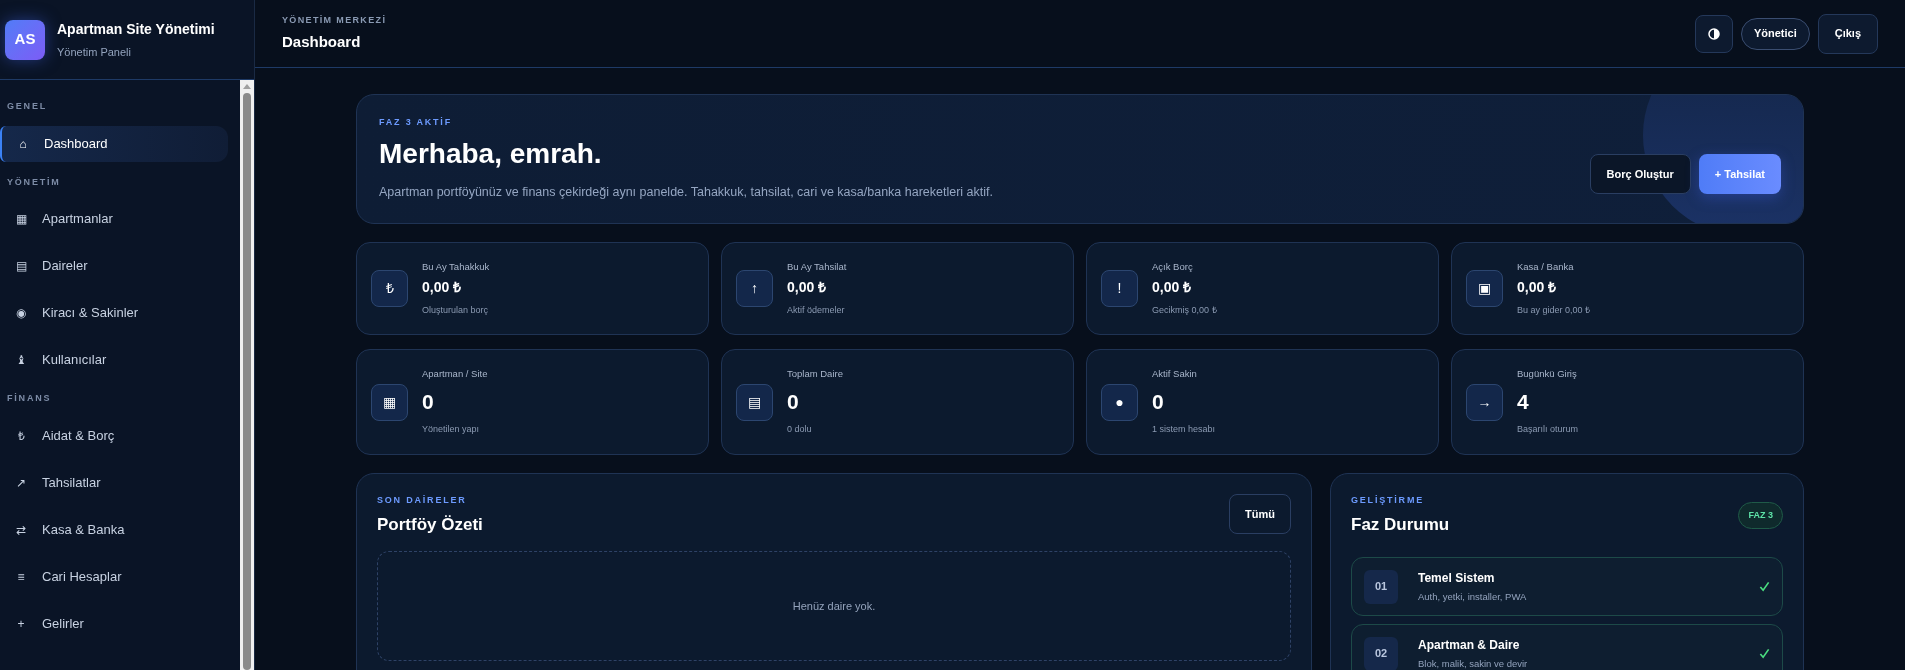 This screenshot has width=1905, height=670. Describe the element at coordinates (389, 402) in the screenshot. I see `stat-icon: ▦` at that location.